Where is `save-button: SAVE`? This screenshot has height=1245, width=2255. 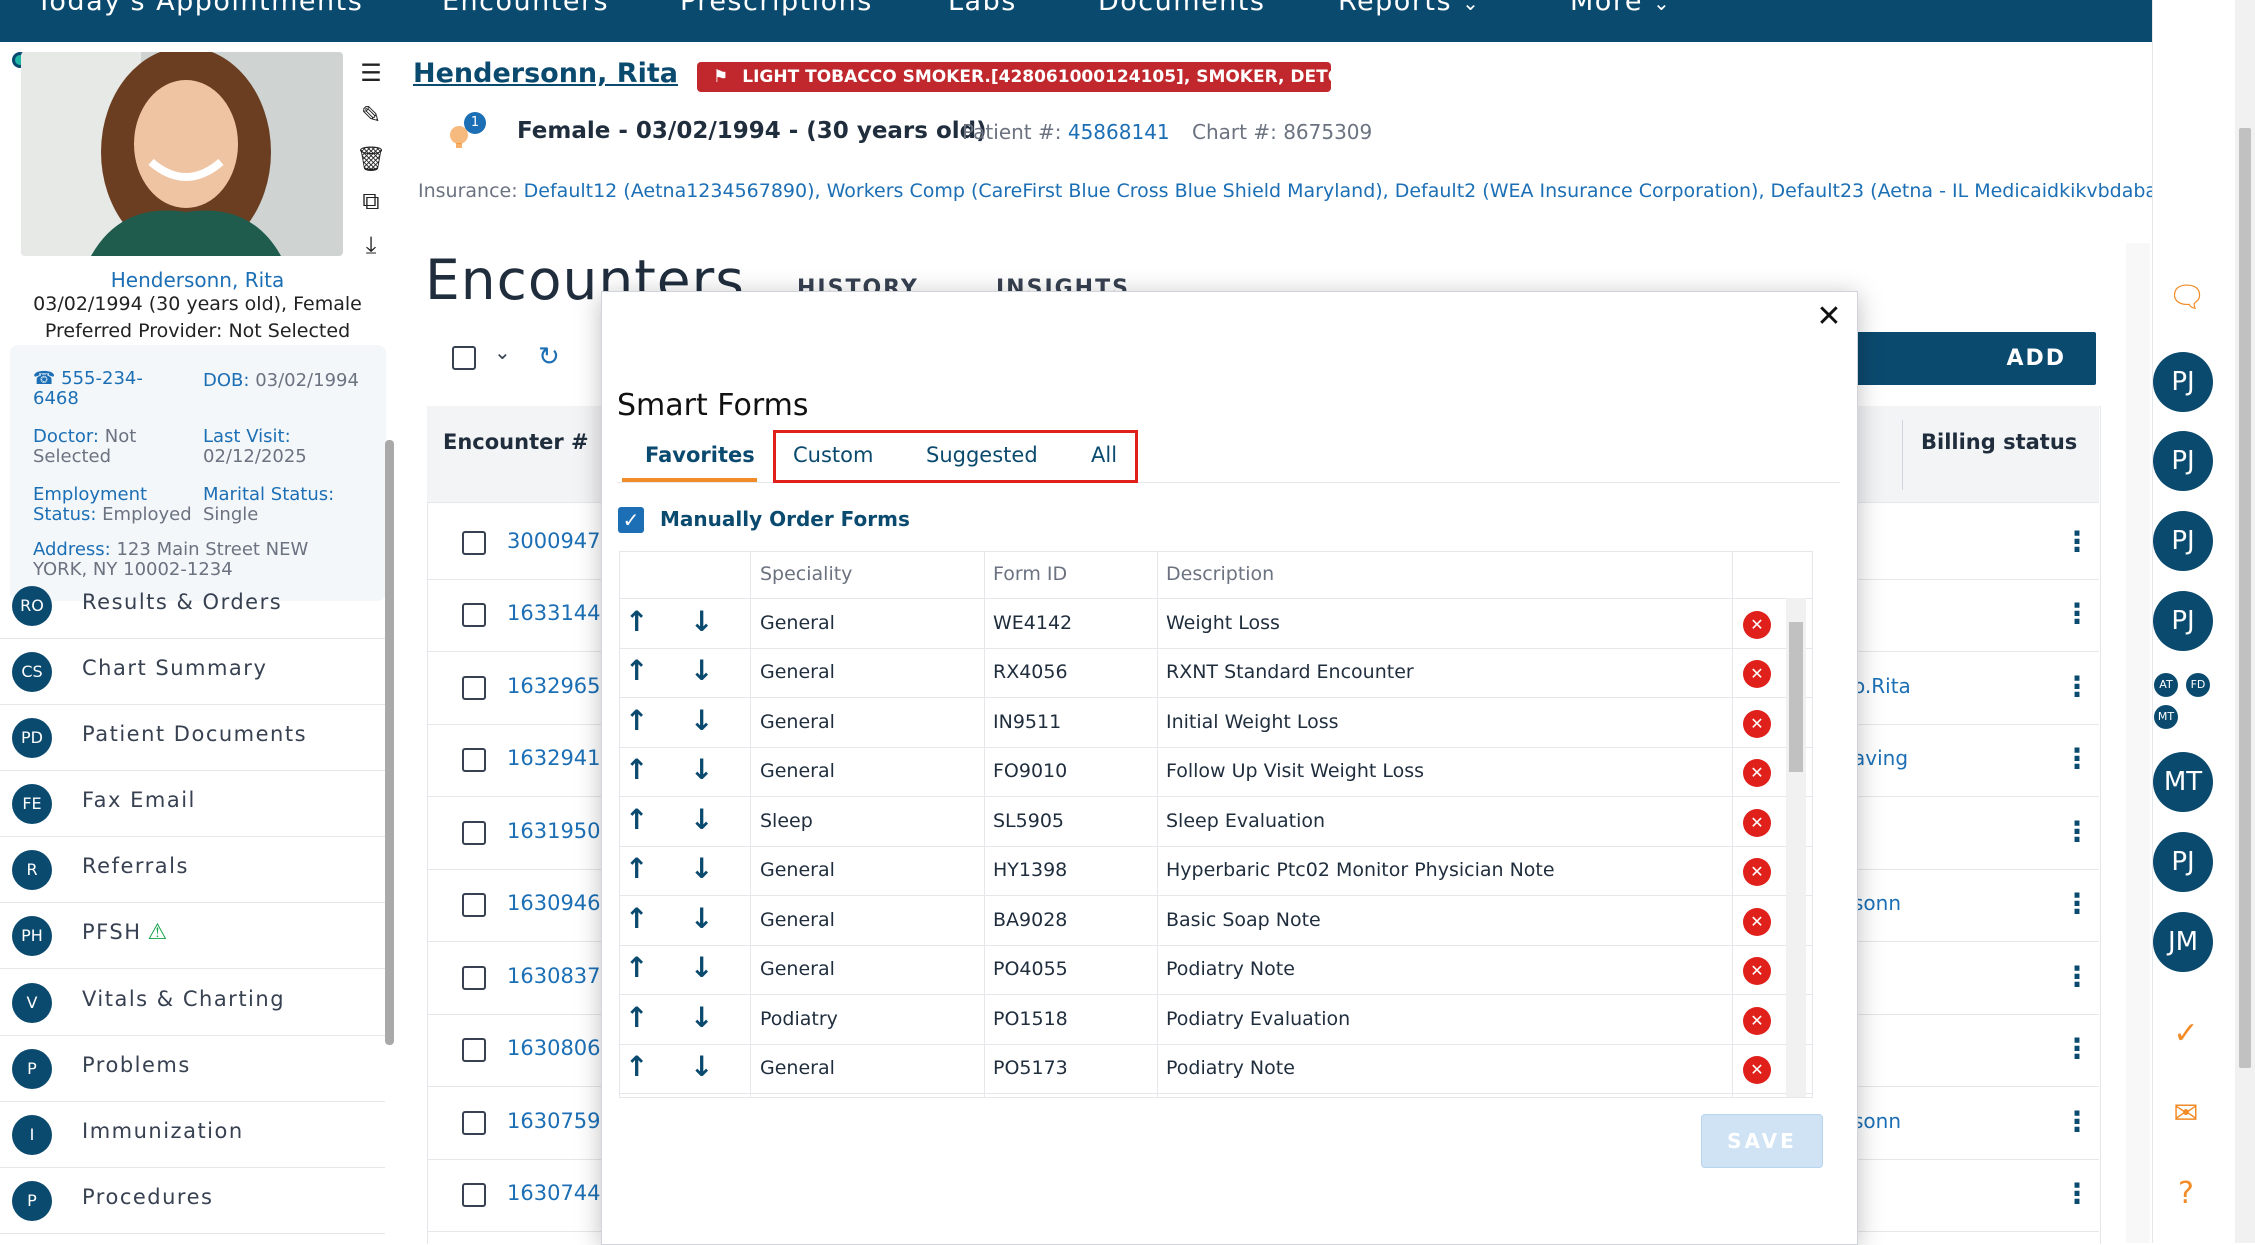
save-button: SAVE is located at coordinates (1762, 1141).